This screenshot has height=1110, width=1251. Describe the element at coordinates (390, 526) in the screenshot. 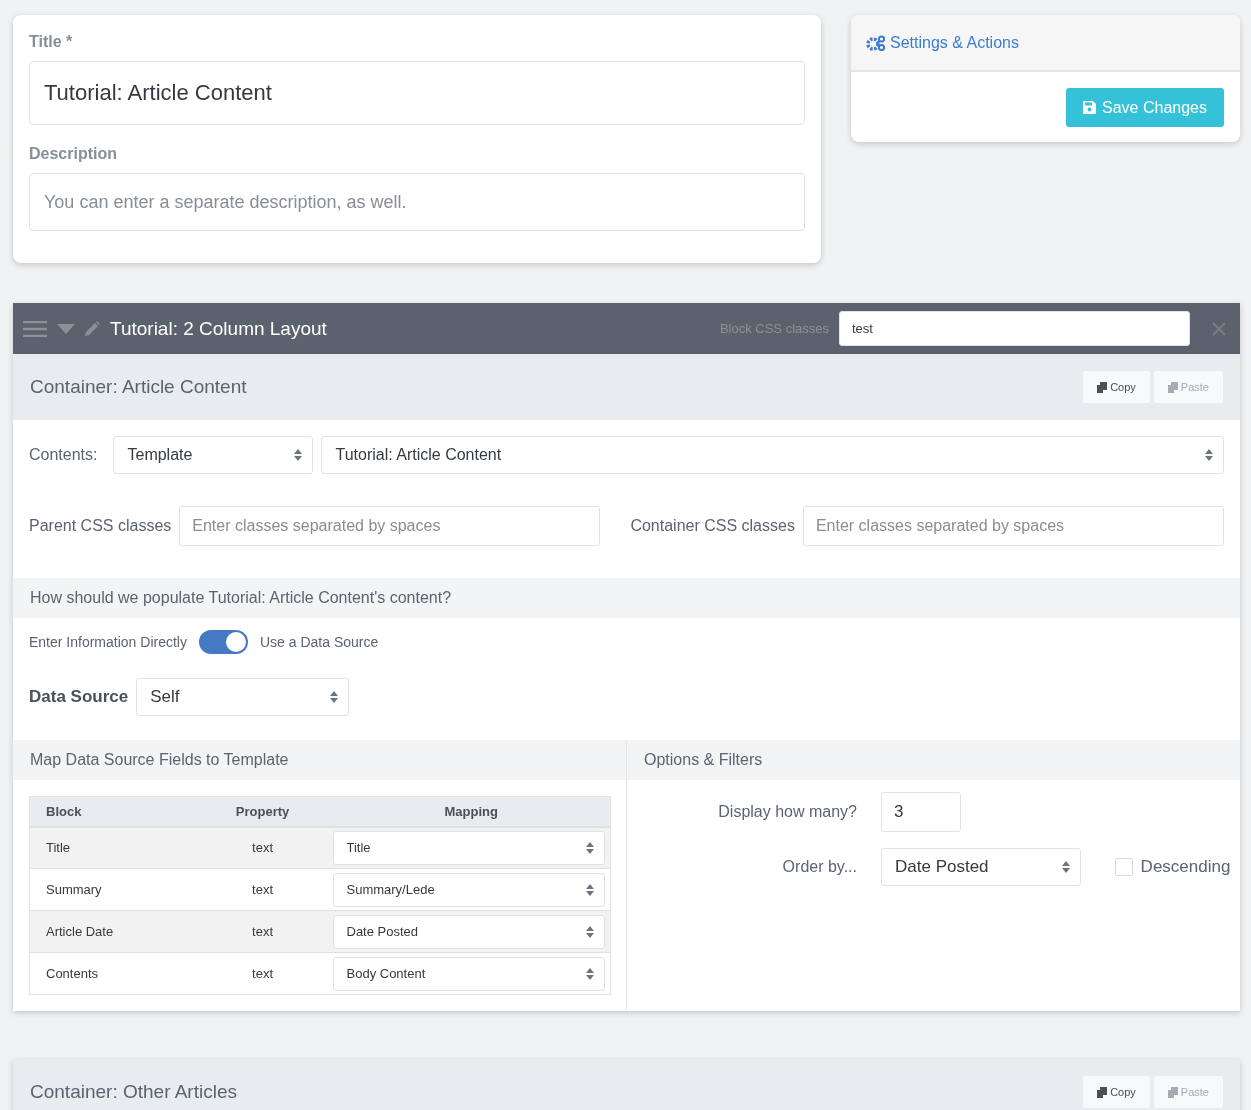

I see `parent-css-field: Enter classes separated by spaces` at that location.